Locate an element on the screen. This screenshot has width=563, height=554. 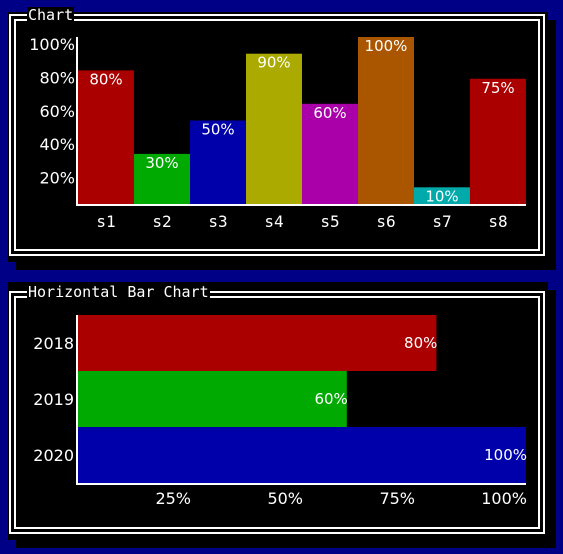
hbar-2018 is located at coordinates (257, 343).